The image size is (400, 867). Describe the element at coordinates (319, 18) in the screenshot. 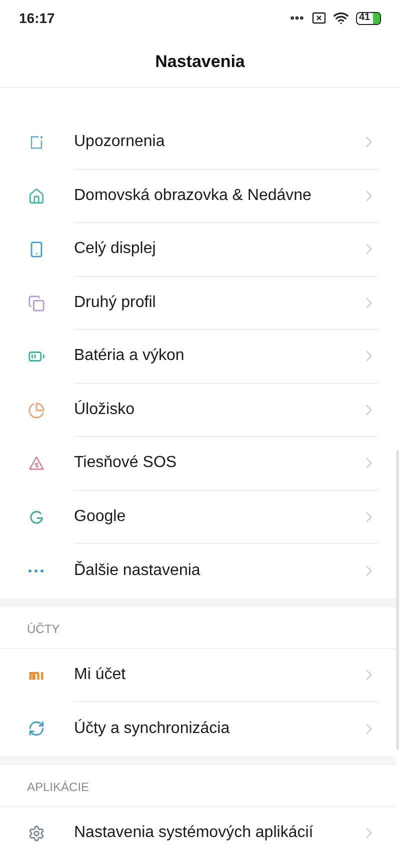

I see `sim-icon` at that location.